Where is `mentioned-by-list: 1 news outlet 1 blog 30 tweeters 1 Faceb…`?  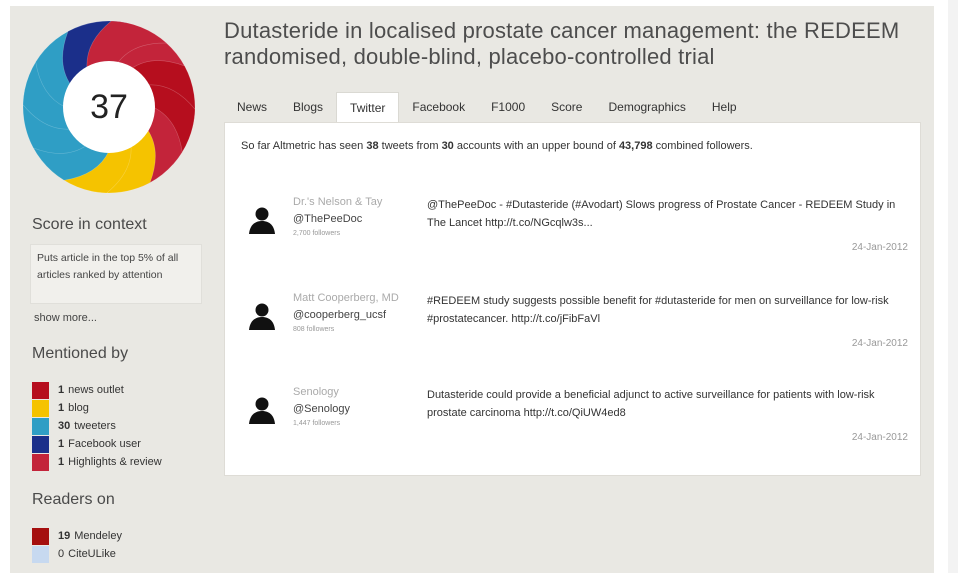 mentioned-by-list: 1 news outlet 1 blog 30 tweeters 1 Faceb… is located at coordinates (97, 426).